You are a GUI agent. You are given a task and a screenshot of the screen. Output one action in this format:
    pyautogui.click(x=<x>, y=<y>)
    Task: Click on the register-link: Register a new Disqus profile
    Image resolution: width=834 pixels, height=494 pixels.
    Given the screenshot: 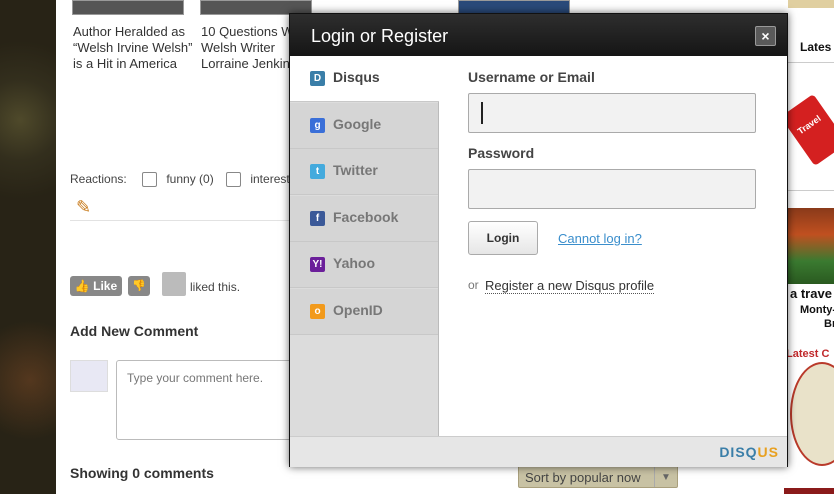 What is the action you would take?
    pyautogui.click(x=570, y=286)
    